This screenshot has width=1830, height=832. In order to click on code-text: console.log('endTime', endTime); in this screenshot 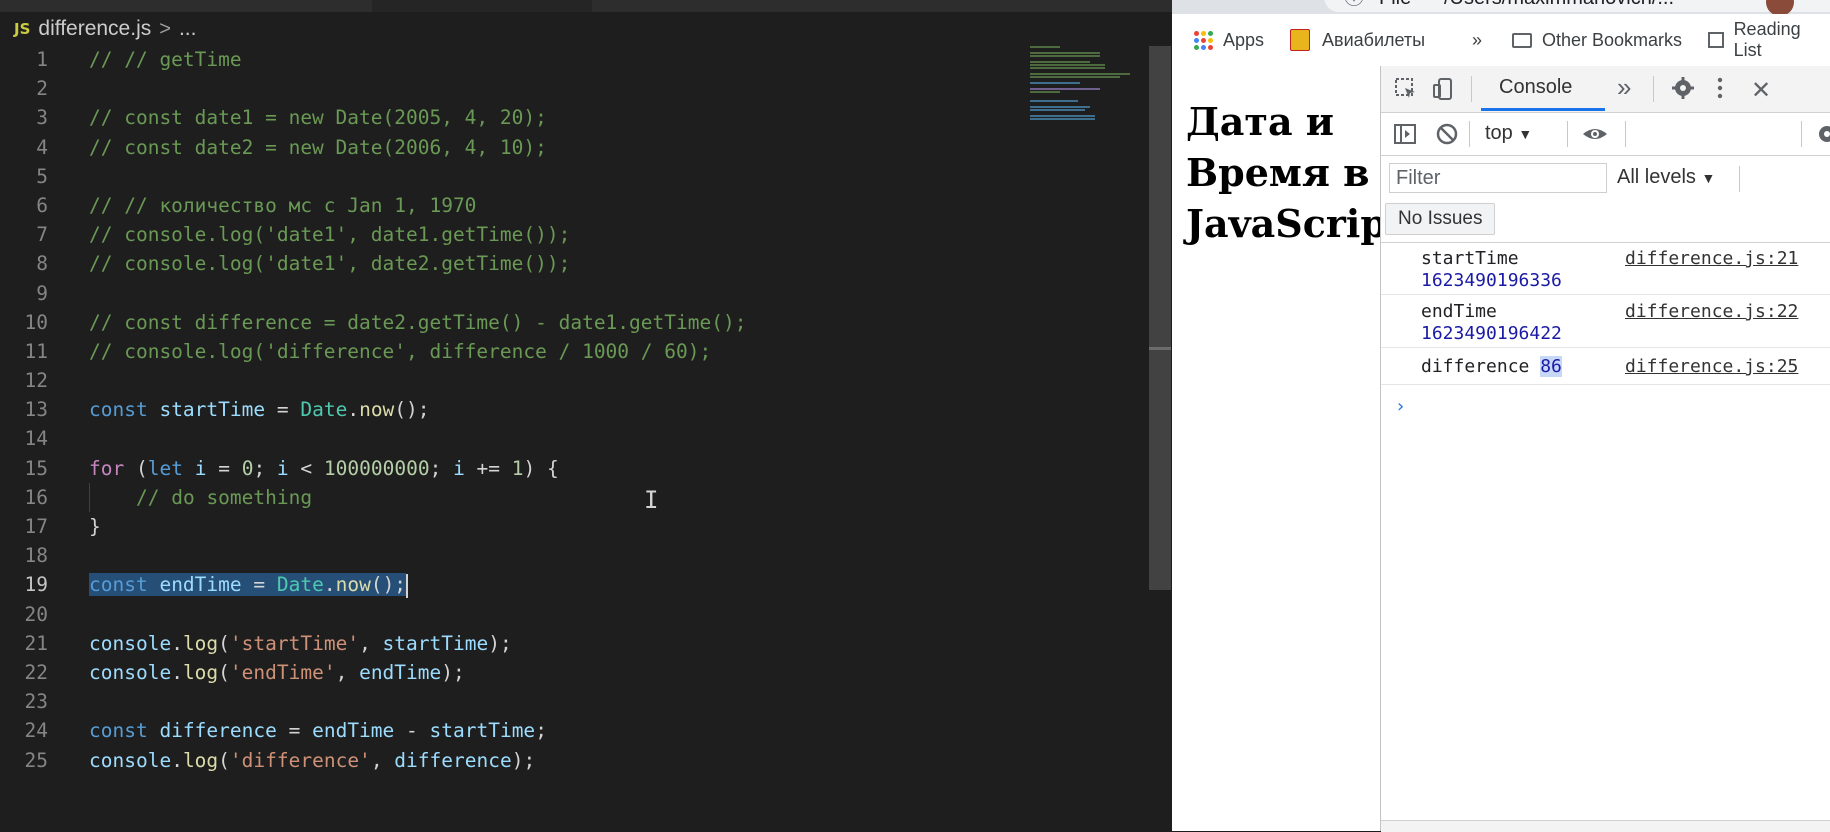, I will do `click(277, 672)`.